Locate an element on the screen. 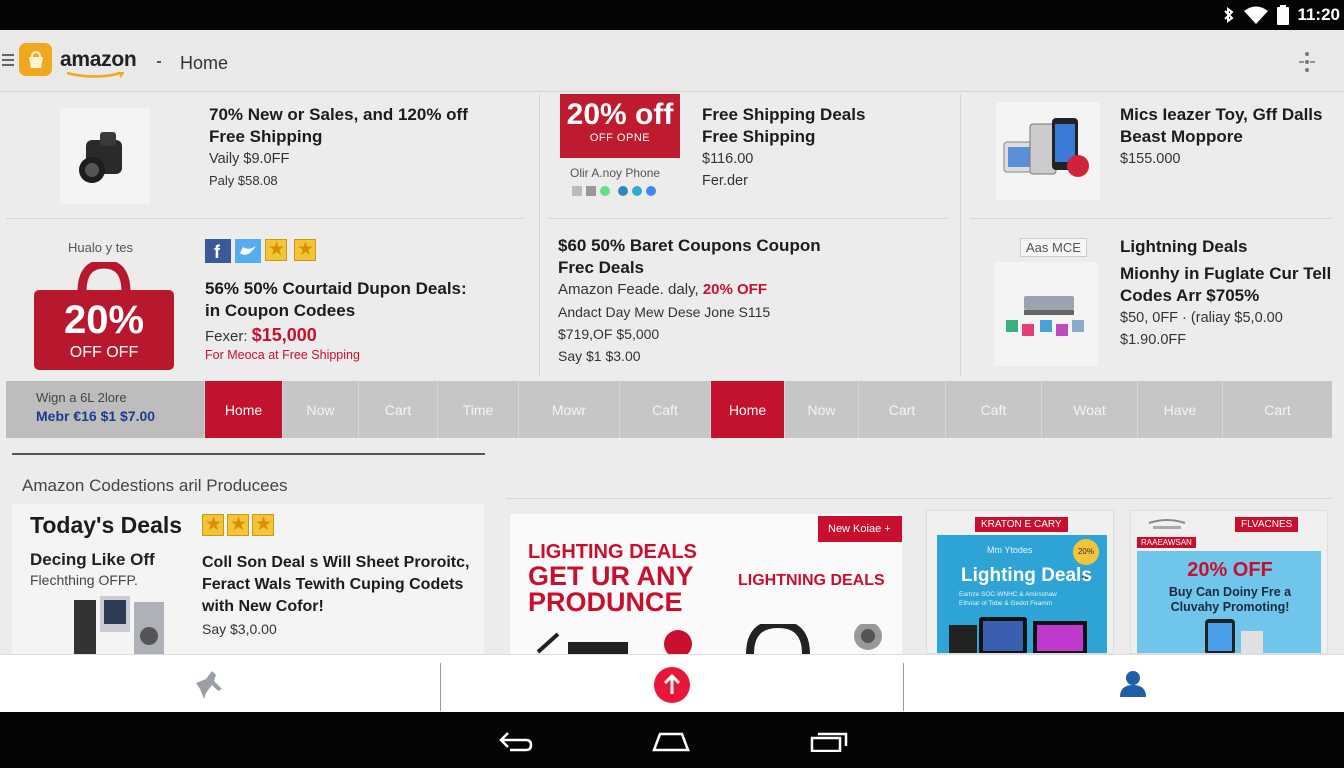  recent-apps-icon is located at coordinates (829, 741).